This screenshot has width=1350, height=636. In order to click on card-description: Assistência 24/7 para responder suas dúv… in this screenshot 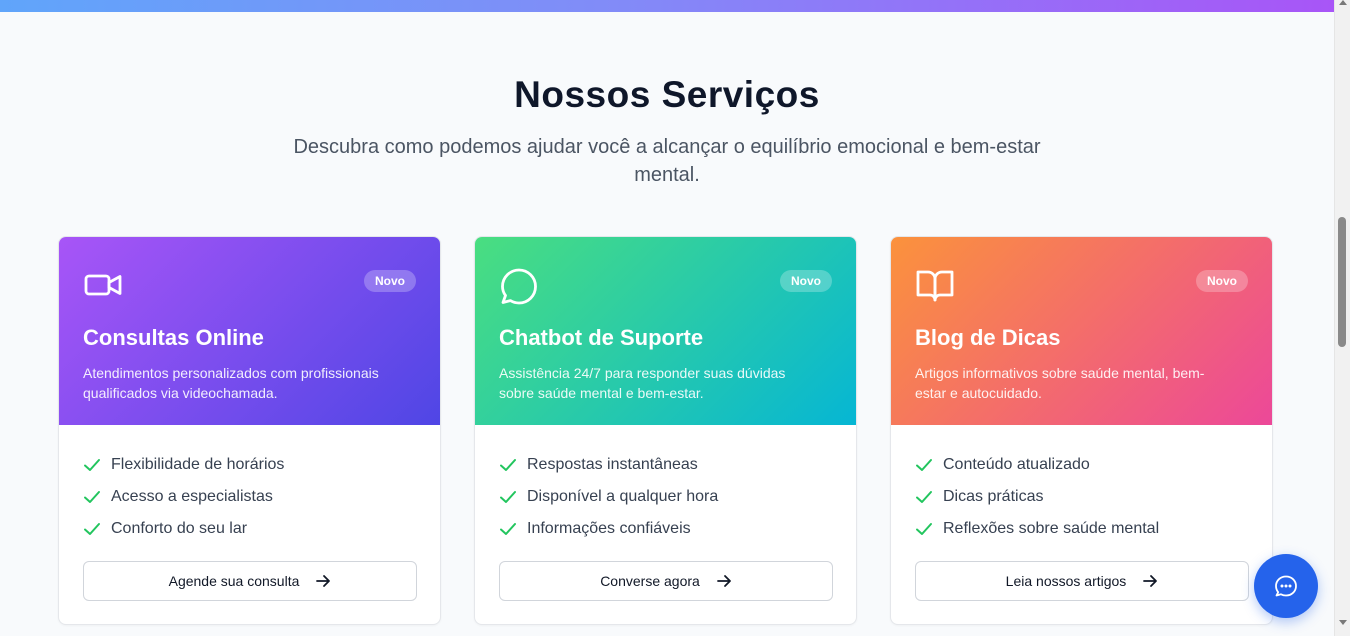, I will do `click(642, 383)`.